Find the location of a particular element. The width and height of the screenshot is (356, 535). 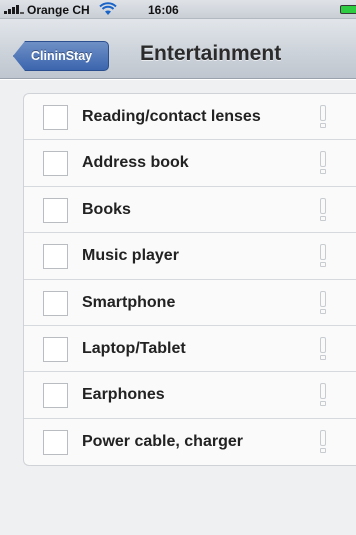

item-label: Smartphone is located at coordinates (129, 302).